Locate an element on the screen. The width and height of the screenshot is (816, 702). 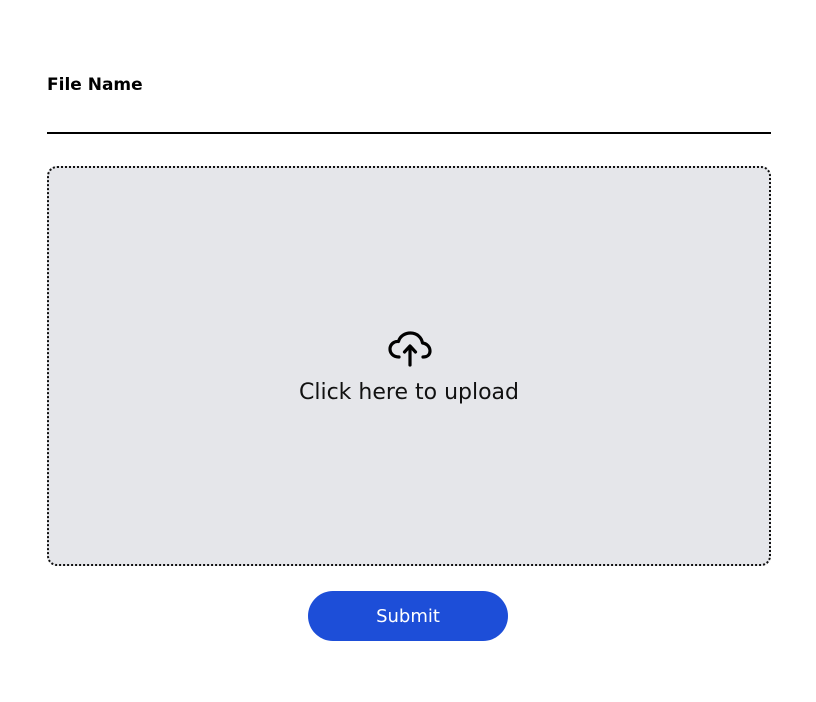
submit-button: Submit is located at coordinates (408, 616).